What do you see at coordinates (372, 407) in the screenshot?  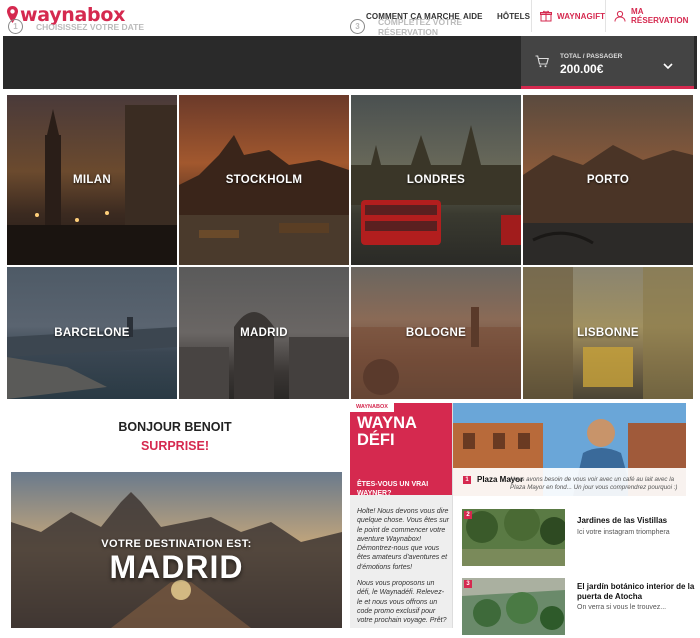 I see `defi-brand: WAYNABOX` at bounding box center [372, 407].